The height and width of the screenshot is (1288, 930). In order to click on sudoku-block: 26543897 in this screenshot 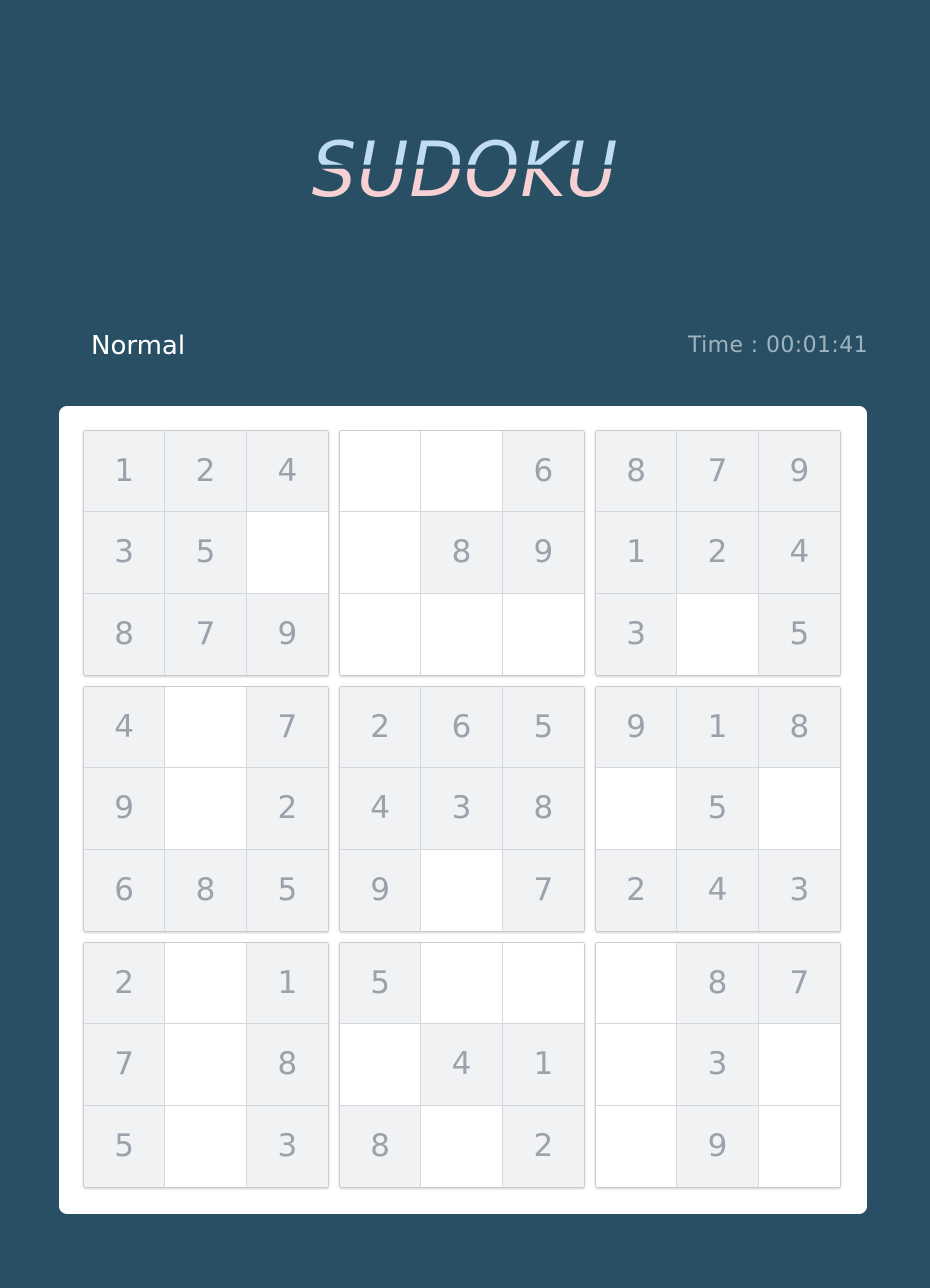, I will do `click(462, 809)`.